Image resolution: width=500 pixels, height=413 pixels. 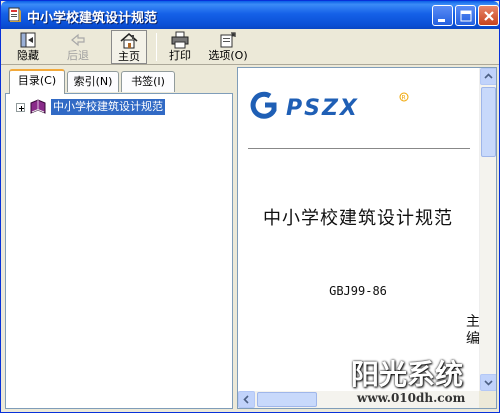 What do you see at coordinates (441, 20) in the screenshot?
I see `minimize-icon` at bounding box center [441, 20].